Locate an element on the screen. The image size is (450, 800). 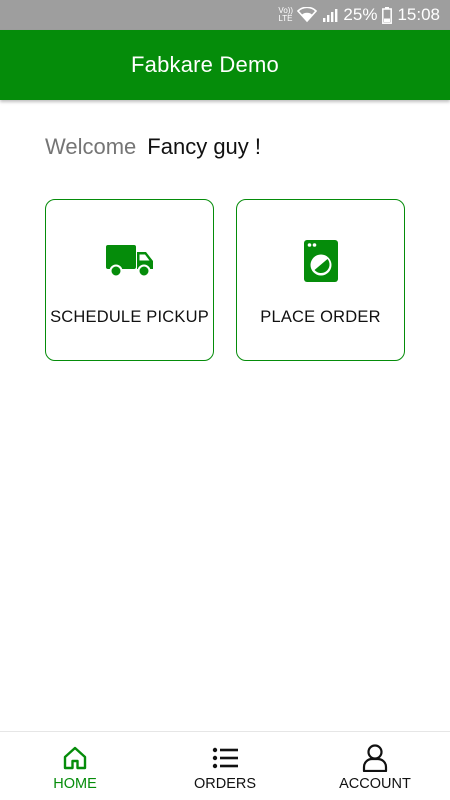
nav-account-label: ACCOUNT is located at coordinates (375, 784).